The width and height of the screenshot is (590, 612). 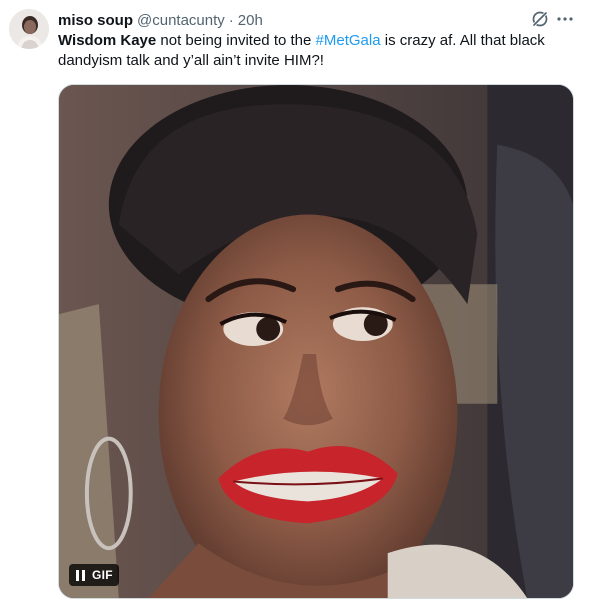 What do you see at coordinates (236, 40) in the screenshot?
I see `tweet-text-part1: not being invited to the` at bounding box center [236, 40].